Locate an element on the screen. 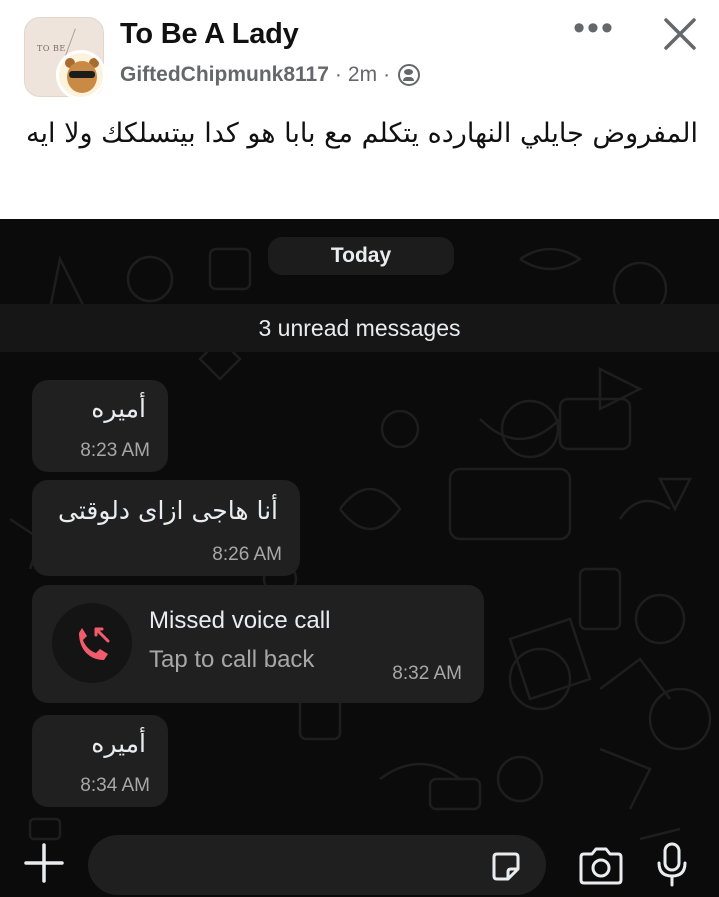 Image resolution: width=719 pixels, height=897 pixels. message-bubble: أميره 8:23 AM is located at coordinates (100, 426).